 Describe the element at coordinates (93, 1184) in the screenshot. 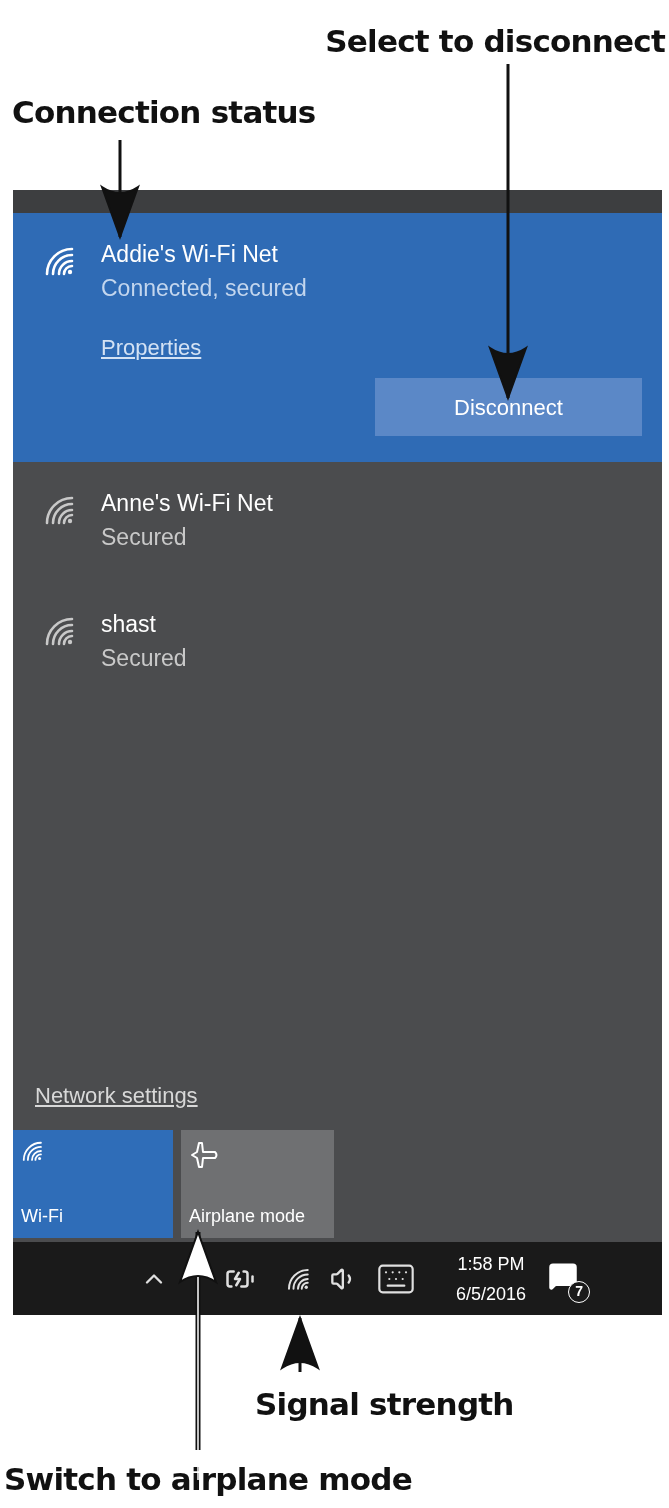

I see `quick-action-tile: Wi-Fi` at that location.